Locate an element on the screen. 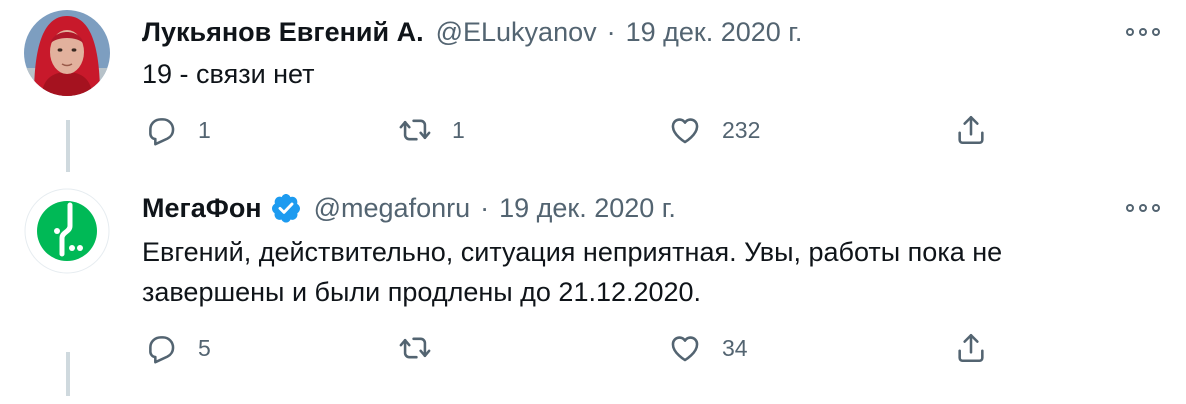  avatar-lukyanov is located at coordinates (67, 53).